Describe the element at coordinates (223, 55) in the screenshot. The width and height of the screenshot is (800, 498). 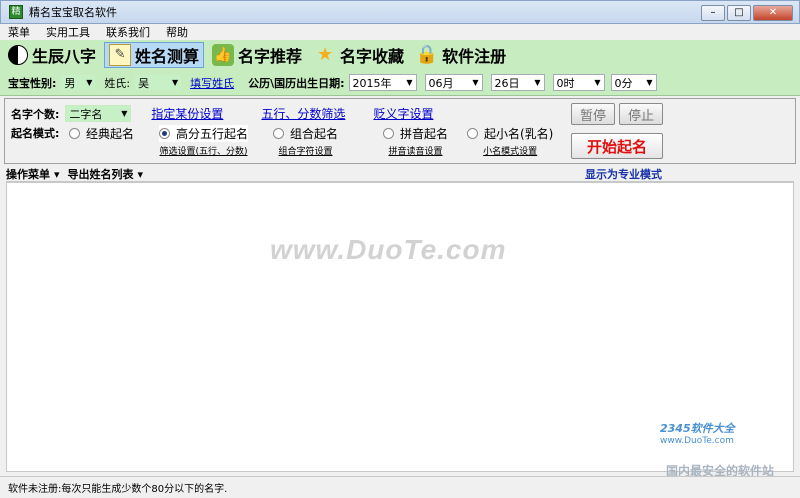
I see `thumbs-up-icon: 👍` at that location.